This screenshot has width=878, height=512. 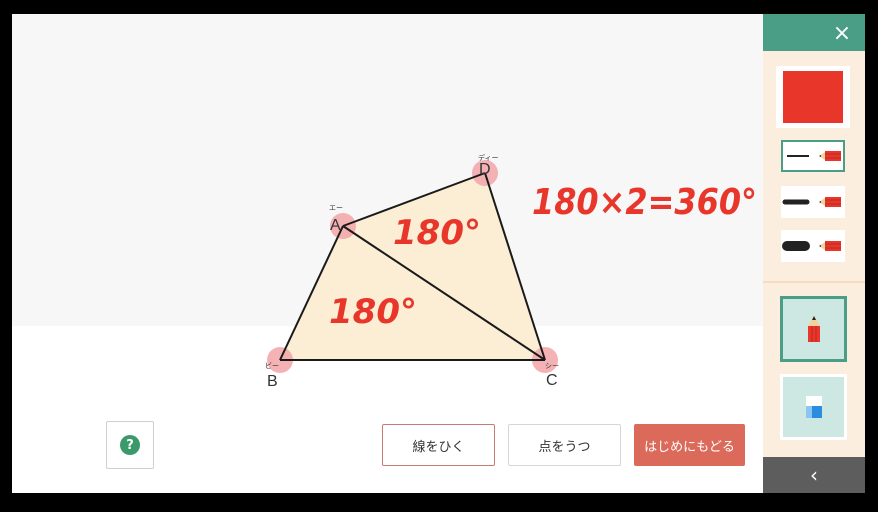 I want to click on help-icon: ?, so click(x=130, y=445).